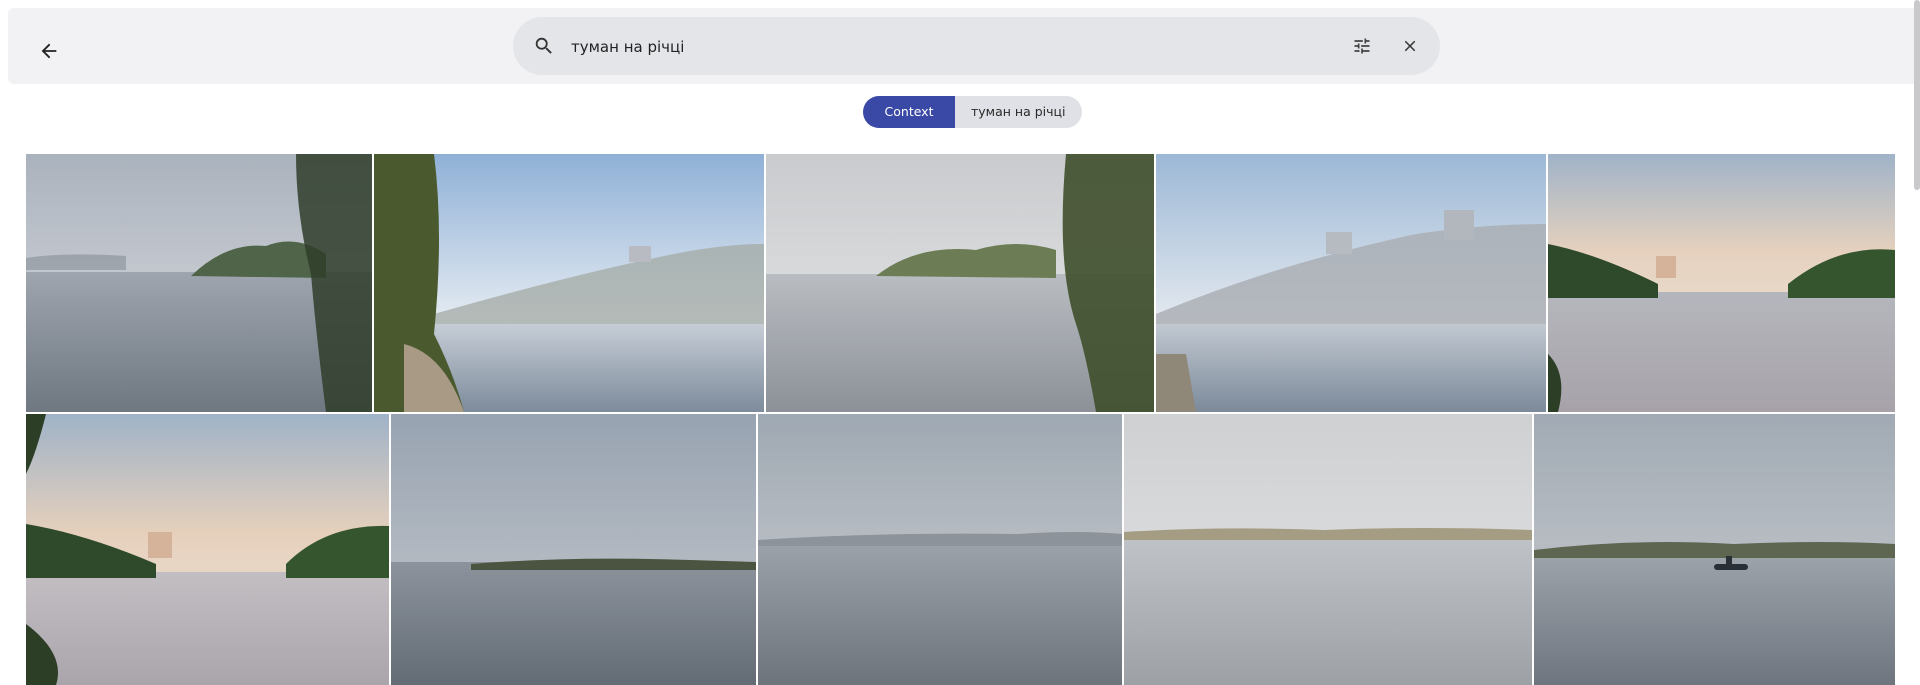  I want to click on close-icon, so click(1410, 46).